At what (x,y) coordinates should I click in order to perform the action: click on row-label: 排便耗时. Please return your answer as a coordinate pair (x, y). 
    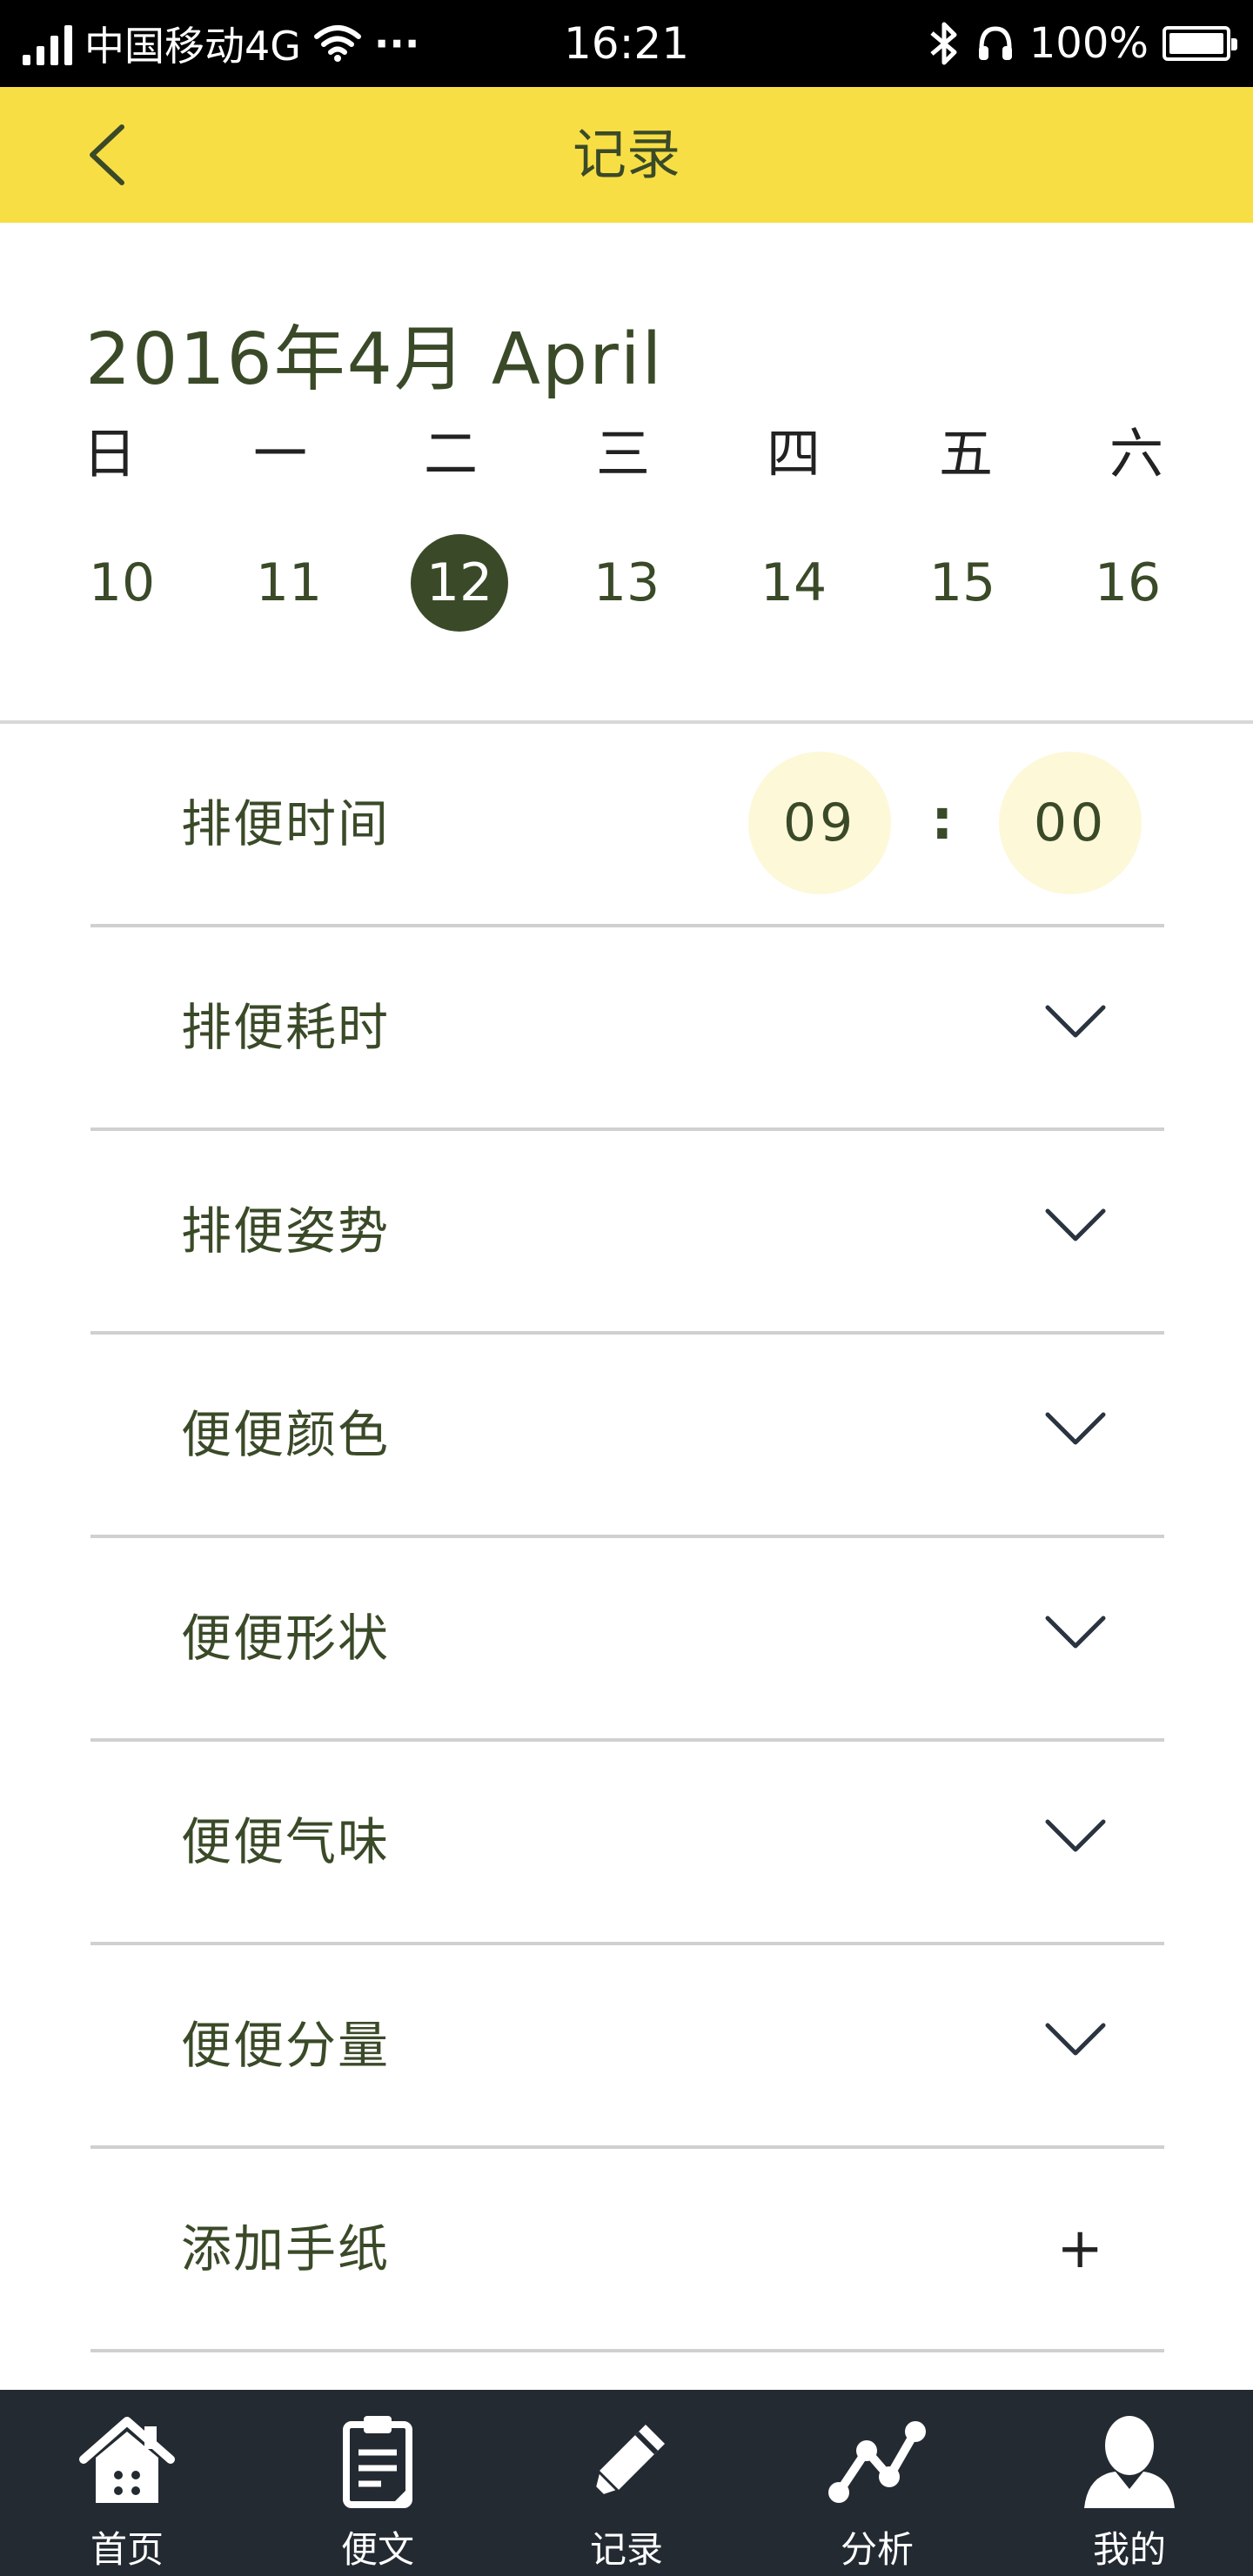
    Looking at the image, I should click on (286, 1027).